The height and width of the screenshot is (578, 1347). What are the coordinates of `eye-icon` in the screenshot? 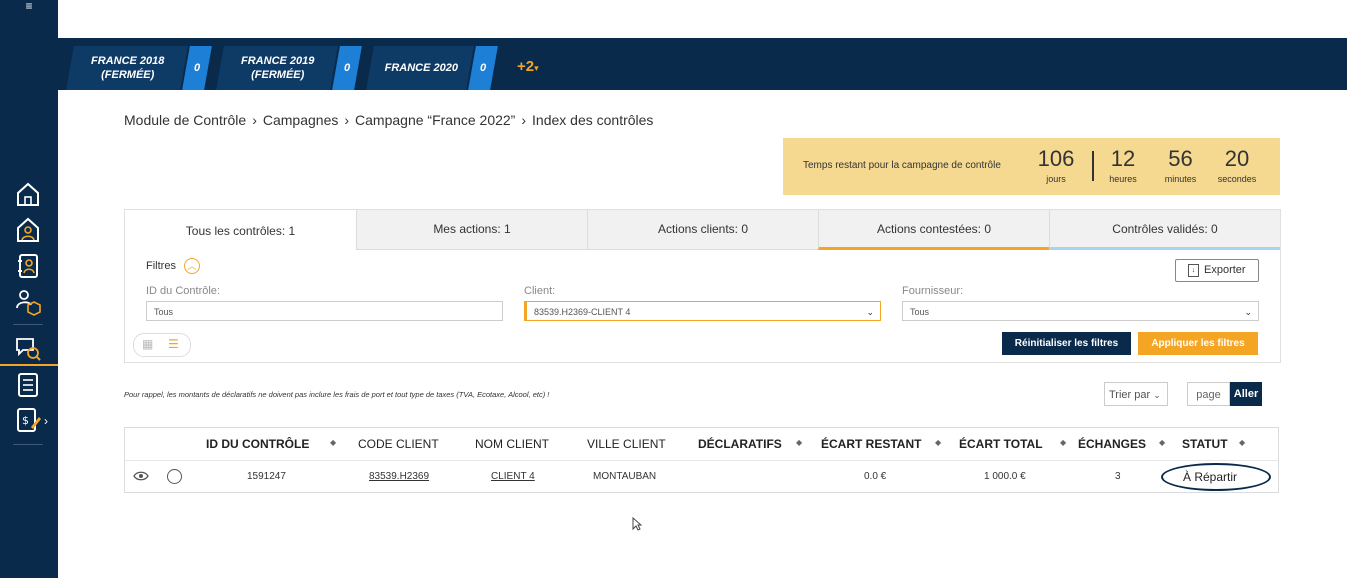 It's located at (141, 476).